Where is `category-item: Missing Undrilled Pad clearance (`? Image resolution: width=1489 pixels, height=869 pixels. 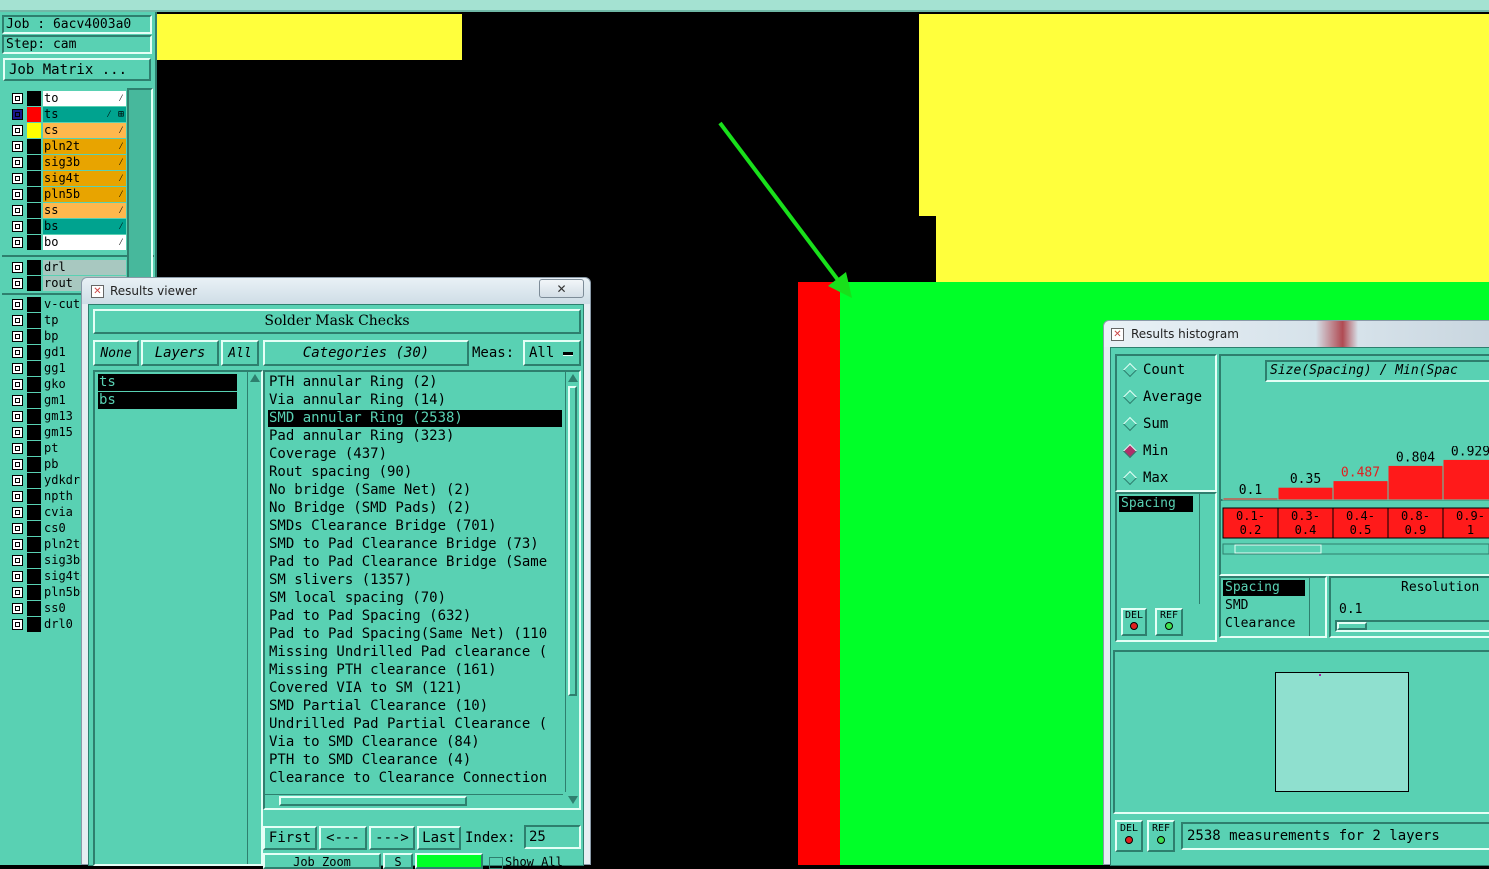
category-item: Missing Undrilled Pad clearance ( is located at coordinates (407, 652).